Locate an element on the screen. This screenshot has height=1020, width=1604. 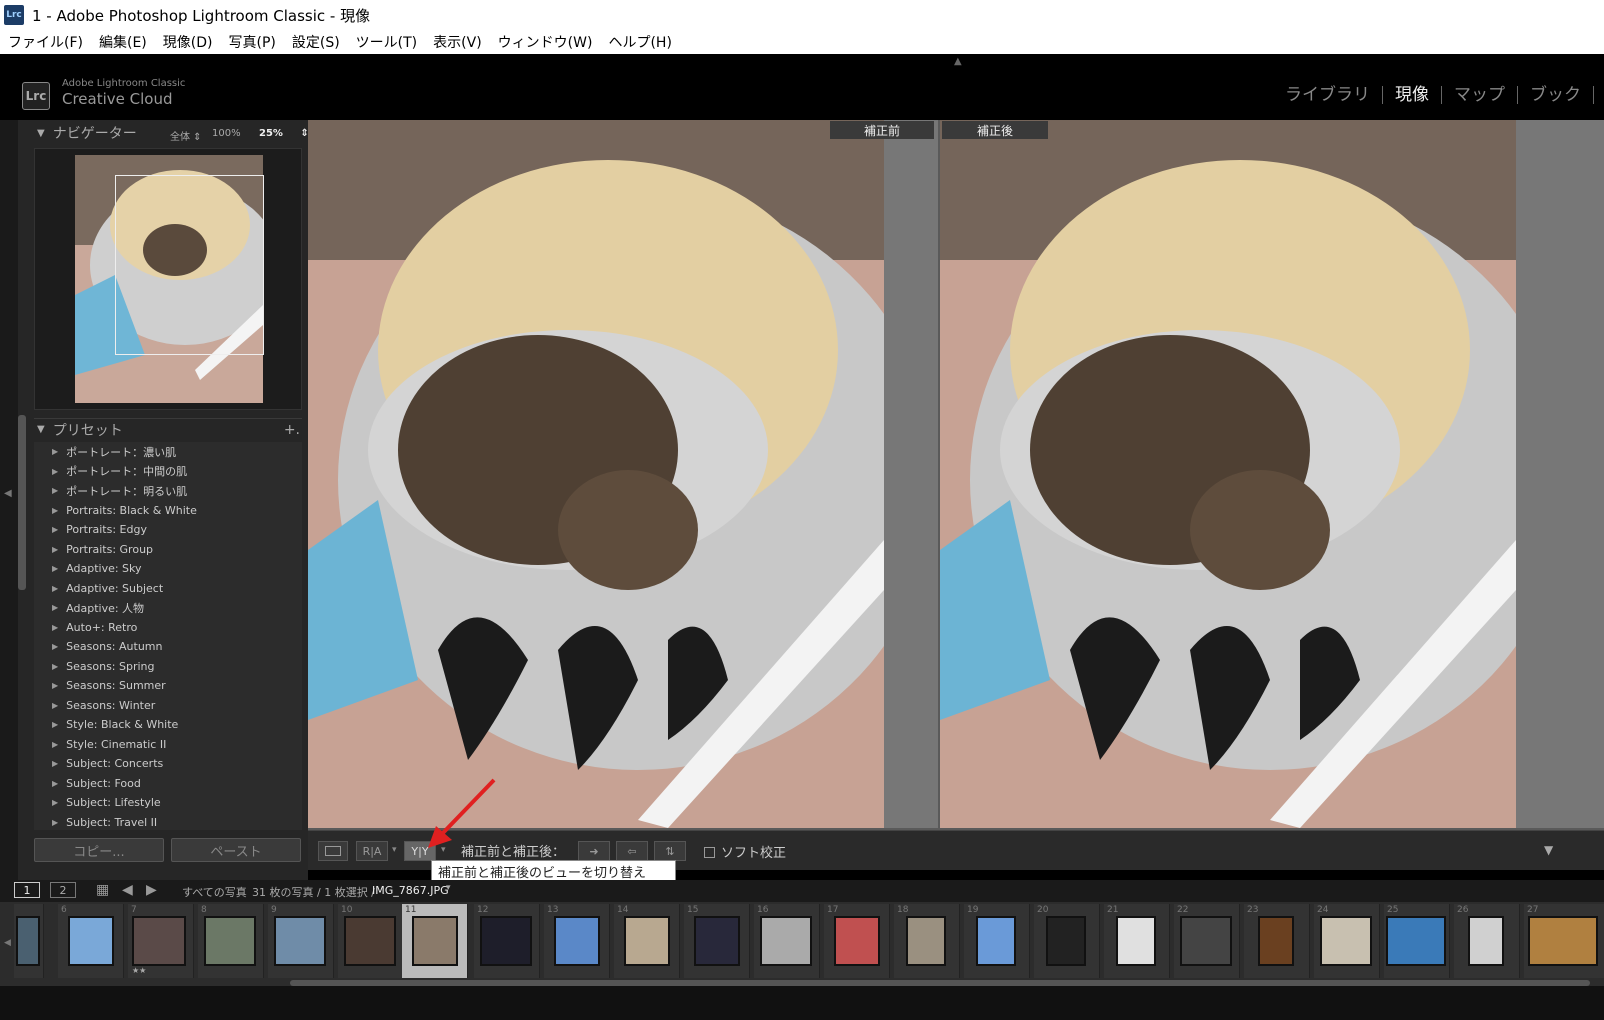
film-cell: 26 is located at coordinates (1487, 941).